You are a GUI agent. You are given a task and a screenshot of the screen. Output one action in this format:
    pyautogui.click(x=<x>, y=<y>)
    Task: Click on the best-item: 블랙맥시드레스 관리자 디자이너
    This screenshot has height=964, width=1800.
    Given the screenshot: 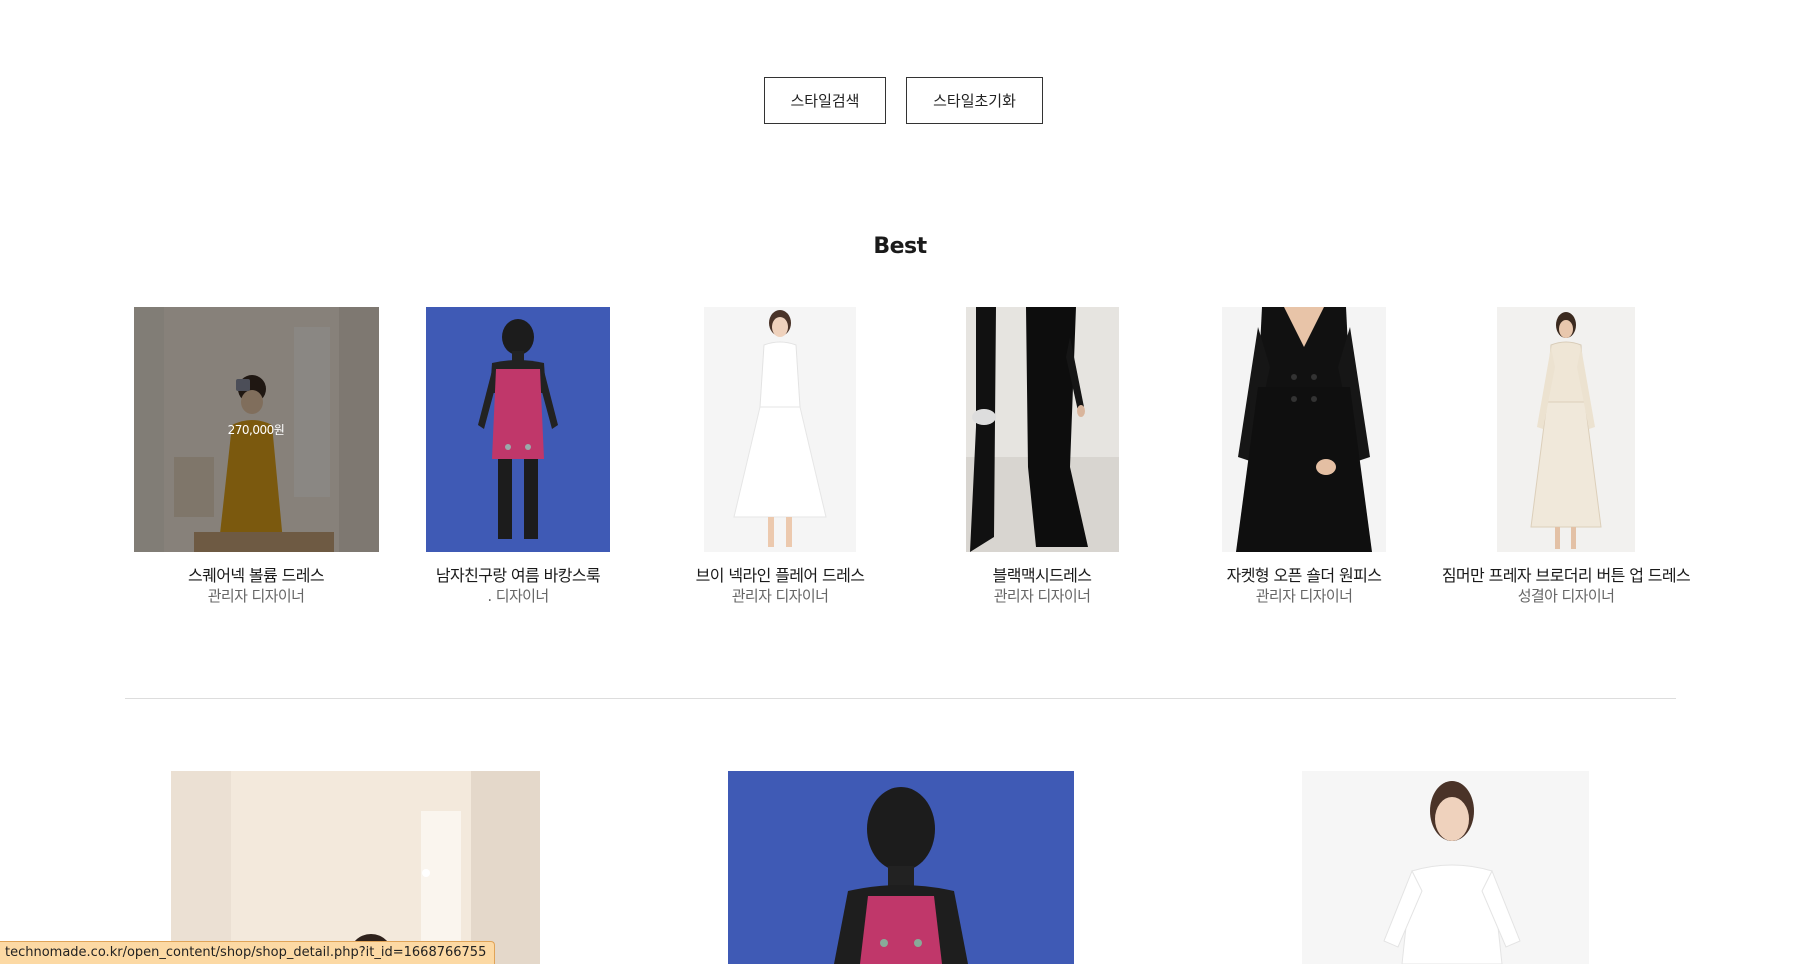 What is the action you would take?
    pyautogui.click(x=1042, y=456)
    